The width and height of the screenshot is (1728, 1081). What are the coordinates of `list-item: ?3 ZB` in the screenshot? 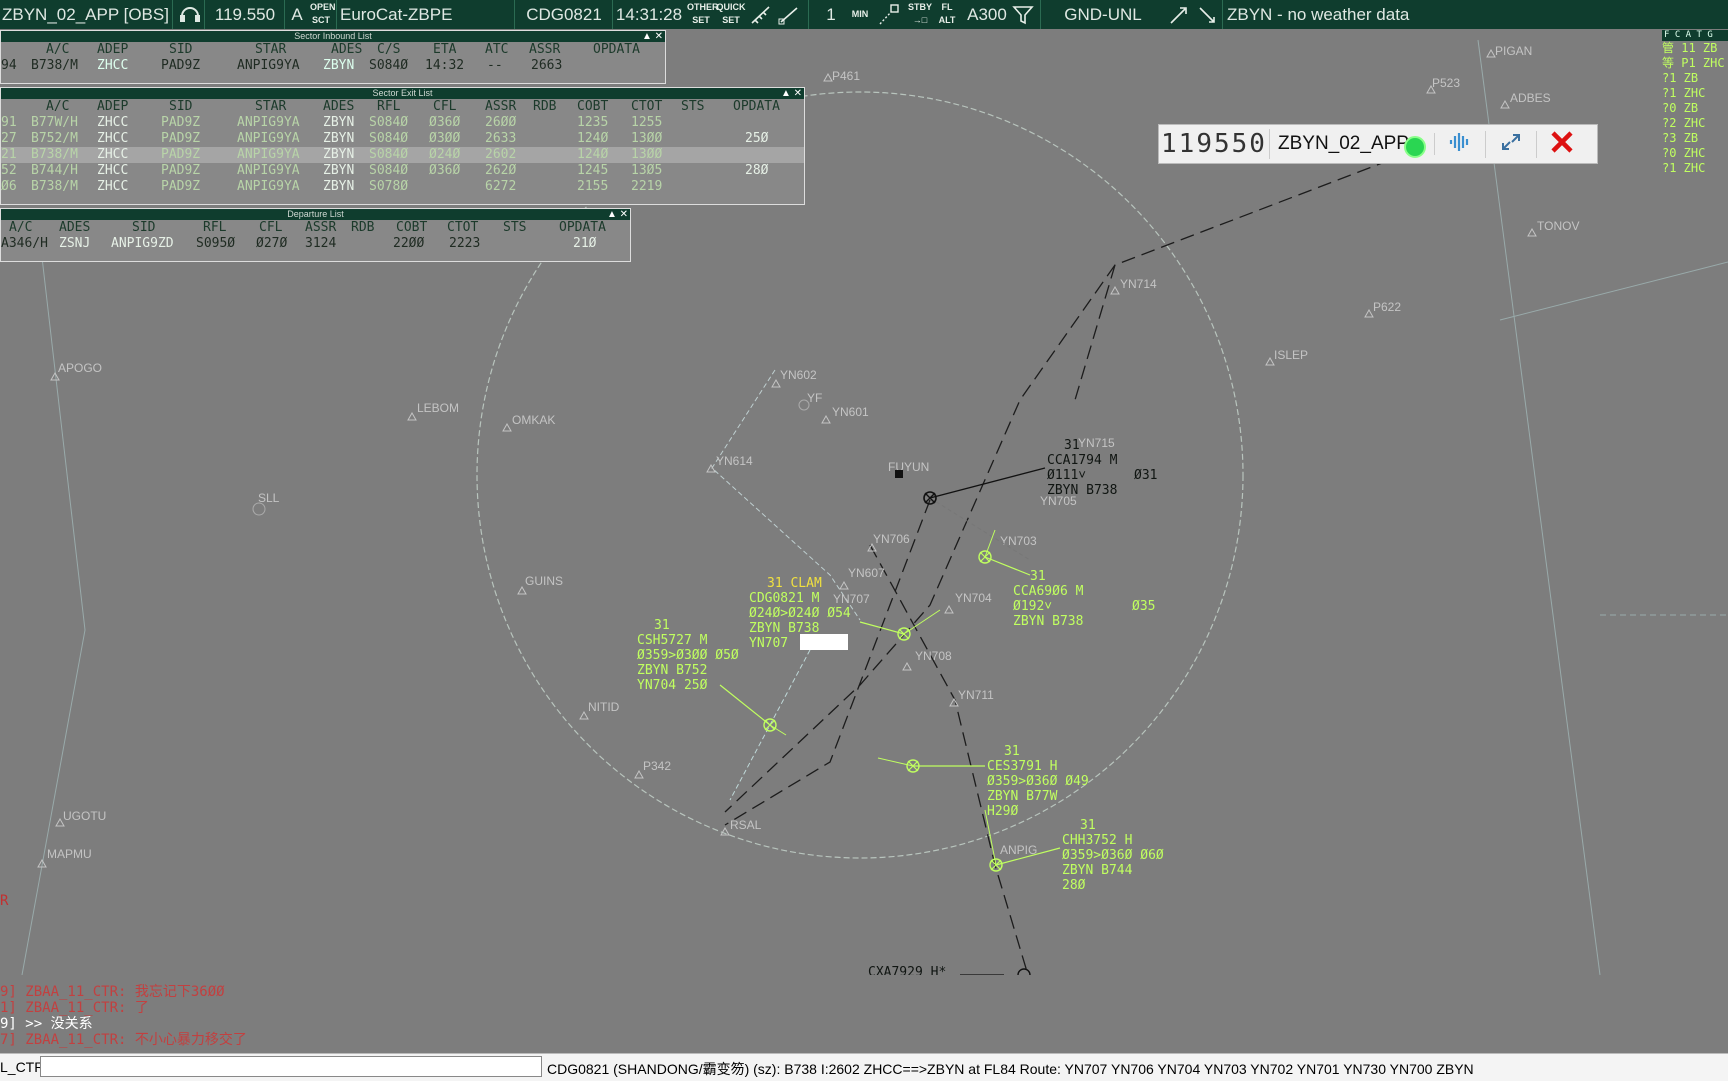 It's located at (1695, 138).